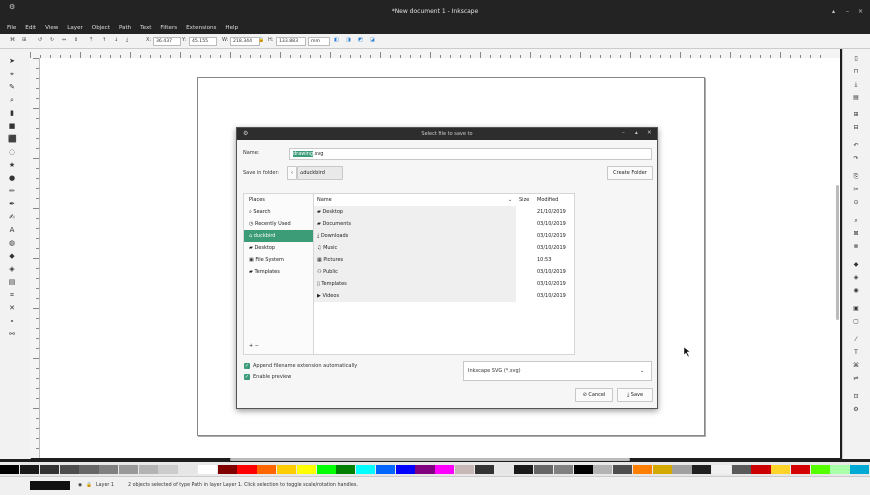  I want to click on file-row: ▶ Videos 03/10/2019, so click(440, 296).